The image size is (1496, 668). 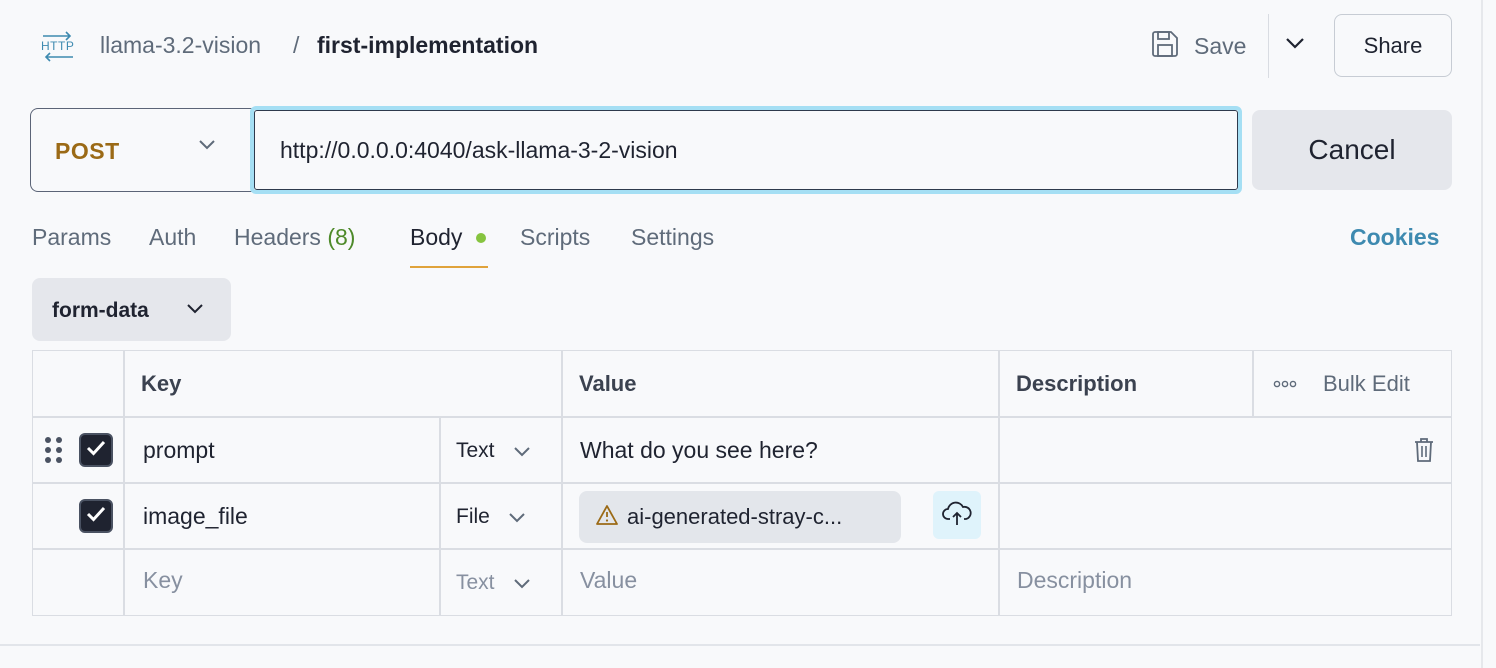 I want to click on divider, so click(x=1268, y=46).